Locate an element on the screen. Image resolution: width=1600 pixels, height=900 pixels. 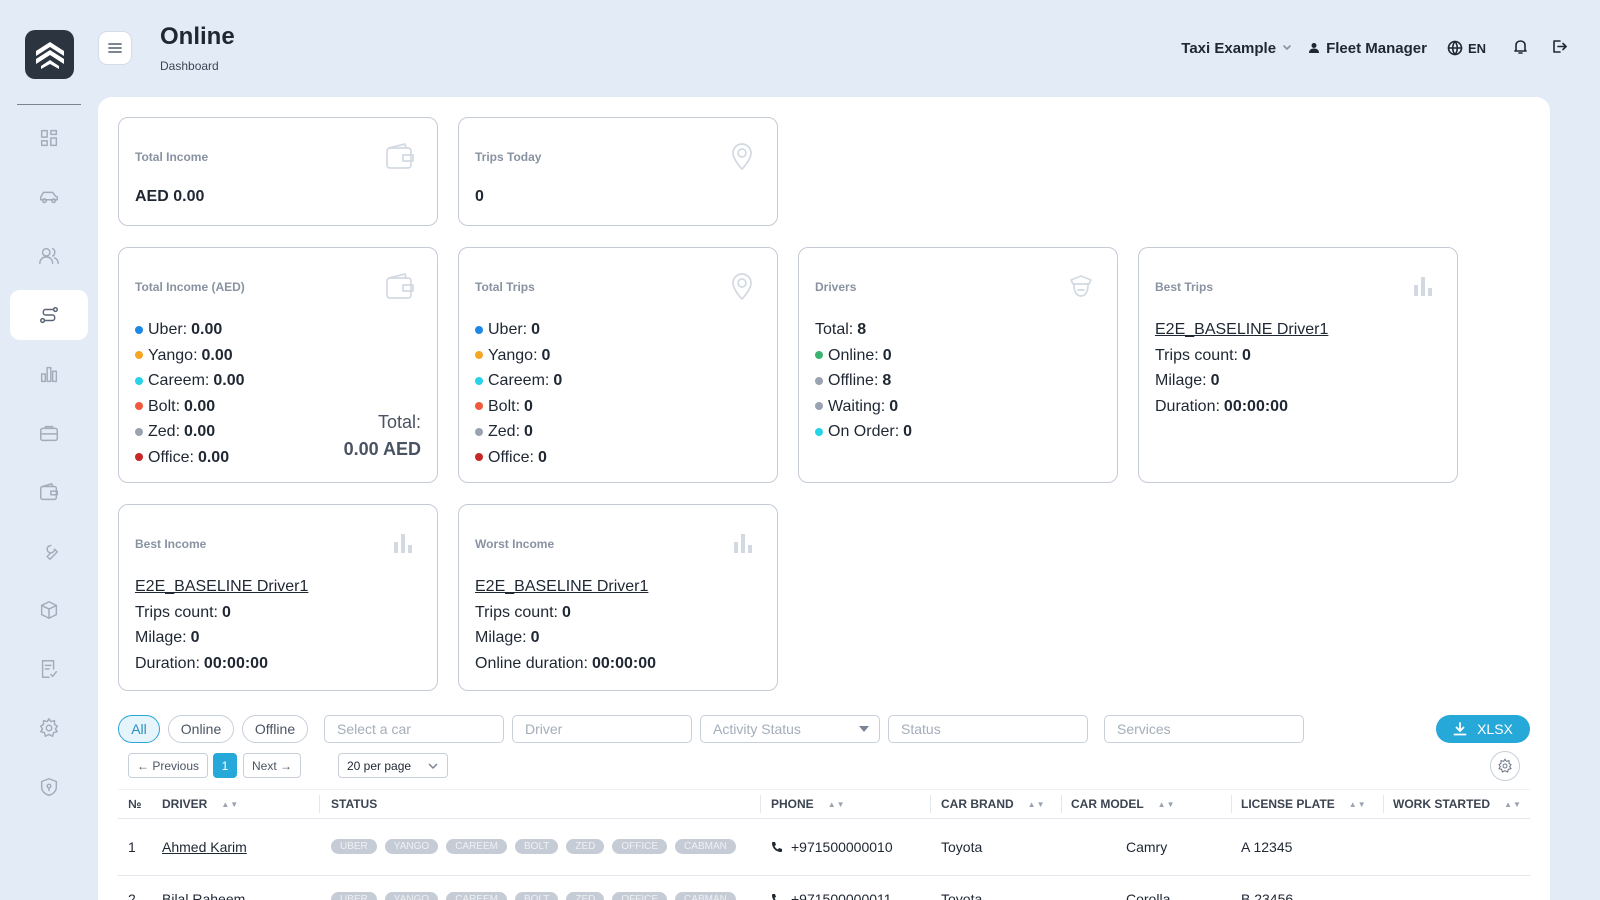
car-icon is located at coordinates (49, 197).